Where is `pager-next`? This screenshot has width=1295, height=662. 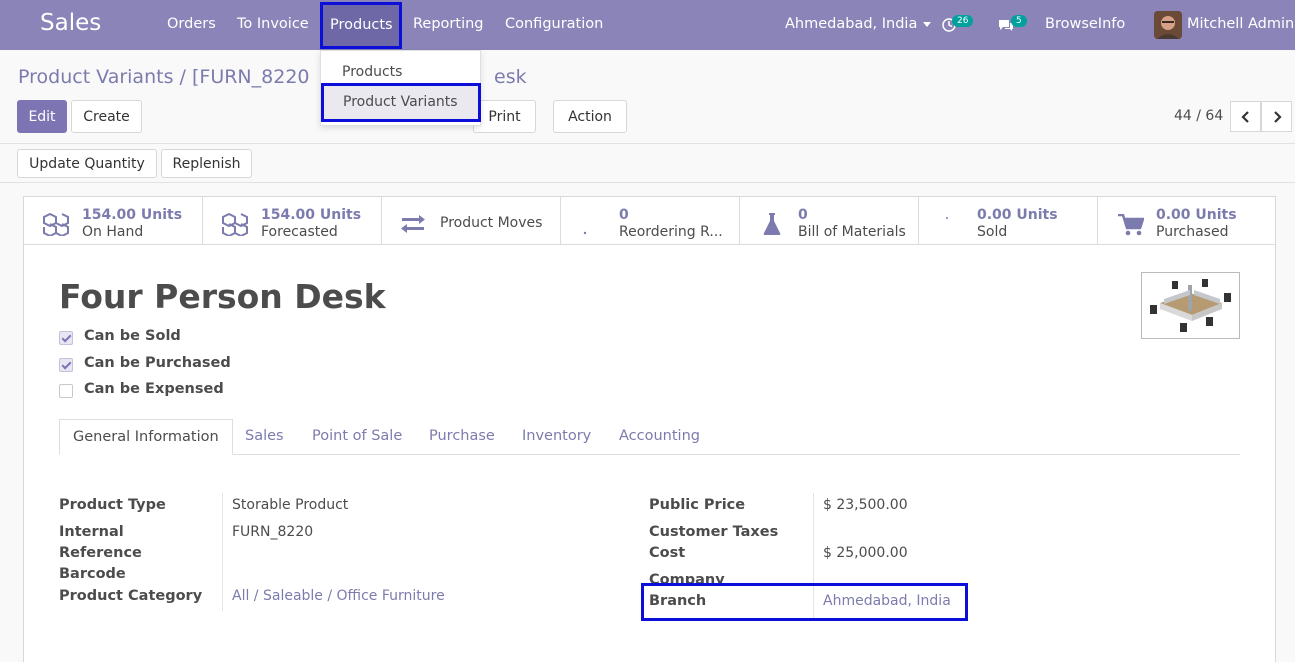 pager-next is located at coordinates (1276, 116).